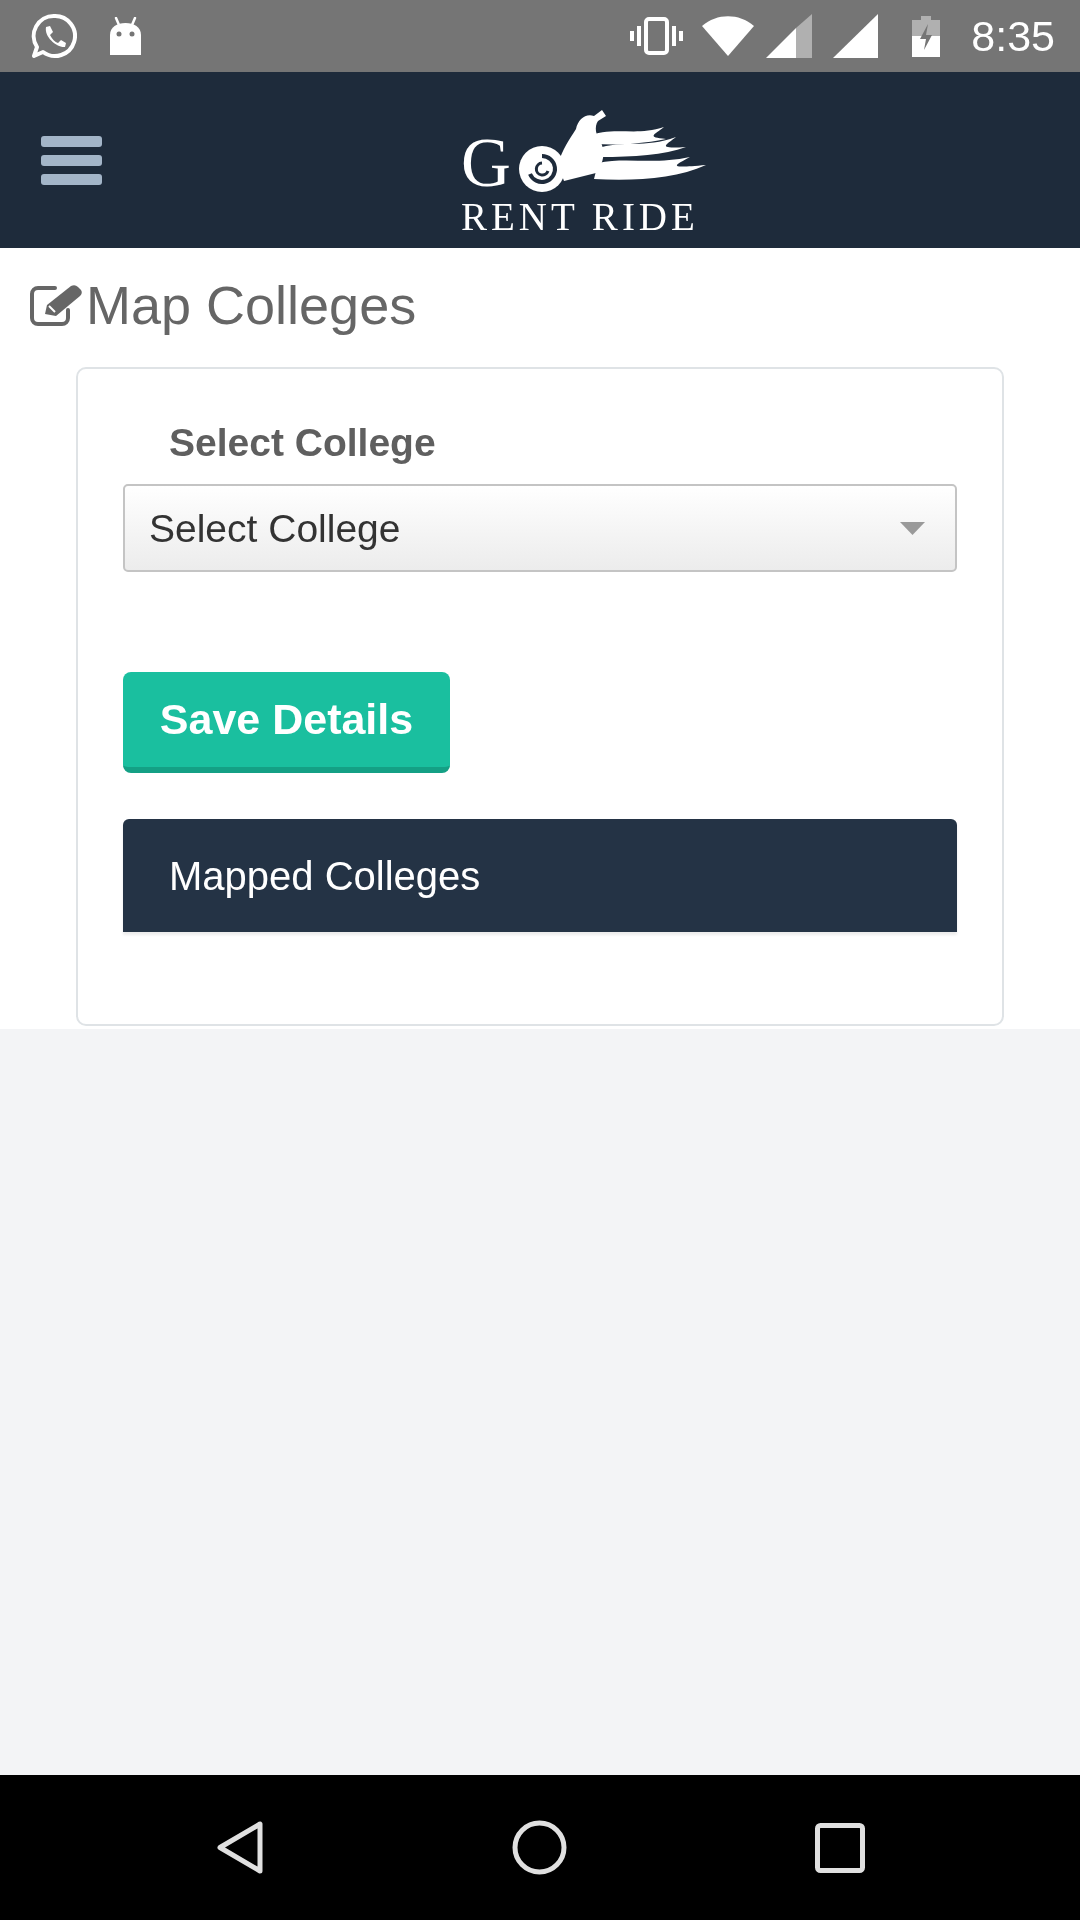  What do you see at coordinates (239, 1847) in the screenshot?
I see `back-icon` at bounding box center [239, 1847].